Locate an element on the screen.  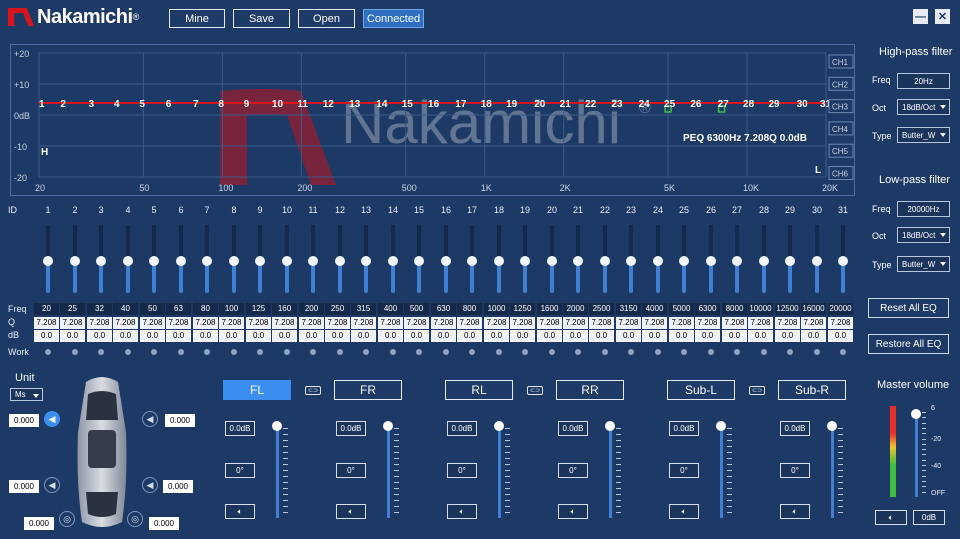
channel-fr-volume-track is located at coordinates (388, 472).